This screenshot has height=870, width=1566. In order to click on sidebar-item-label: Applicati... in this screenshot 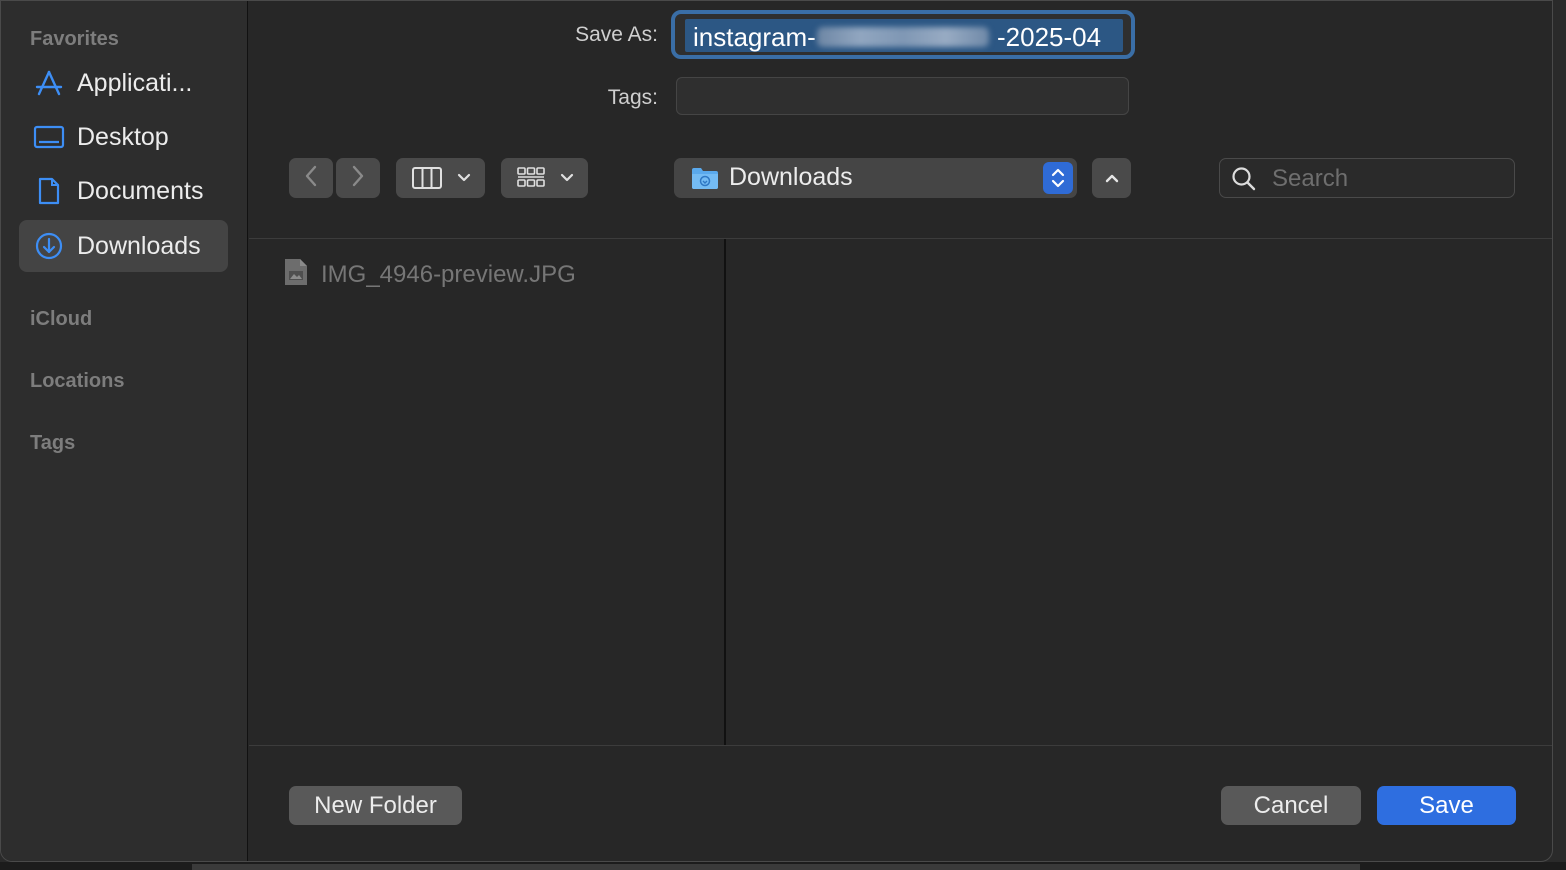, I will do `click(135, 82)`.